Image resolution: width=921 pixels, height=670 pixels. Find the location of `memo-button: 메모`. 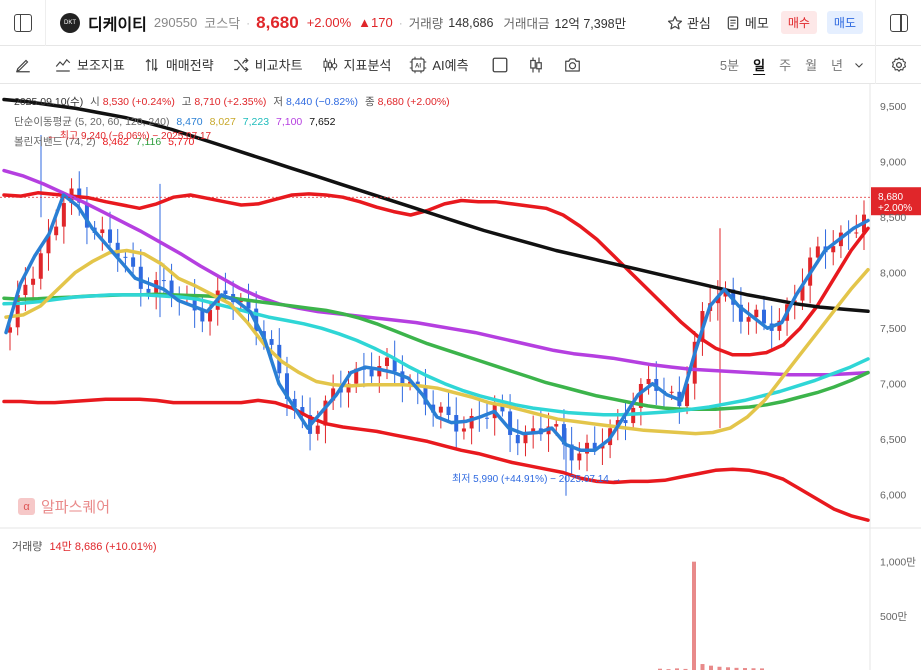

memo-button: 메모 is located at coordinates (747, 22).